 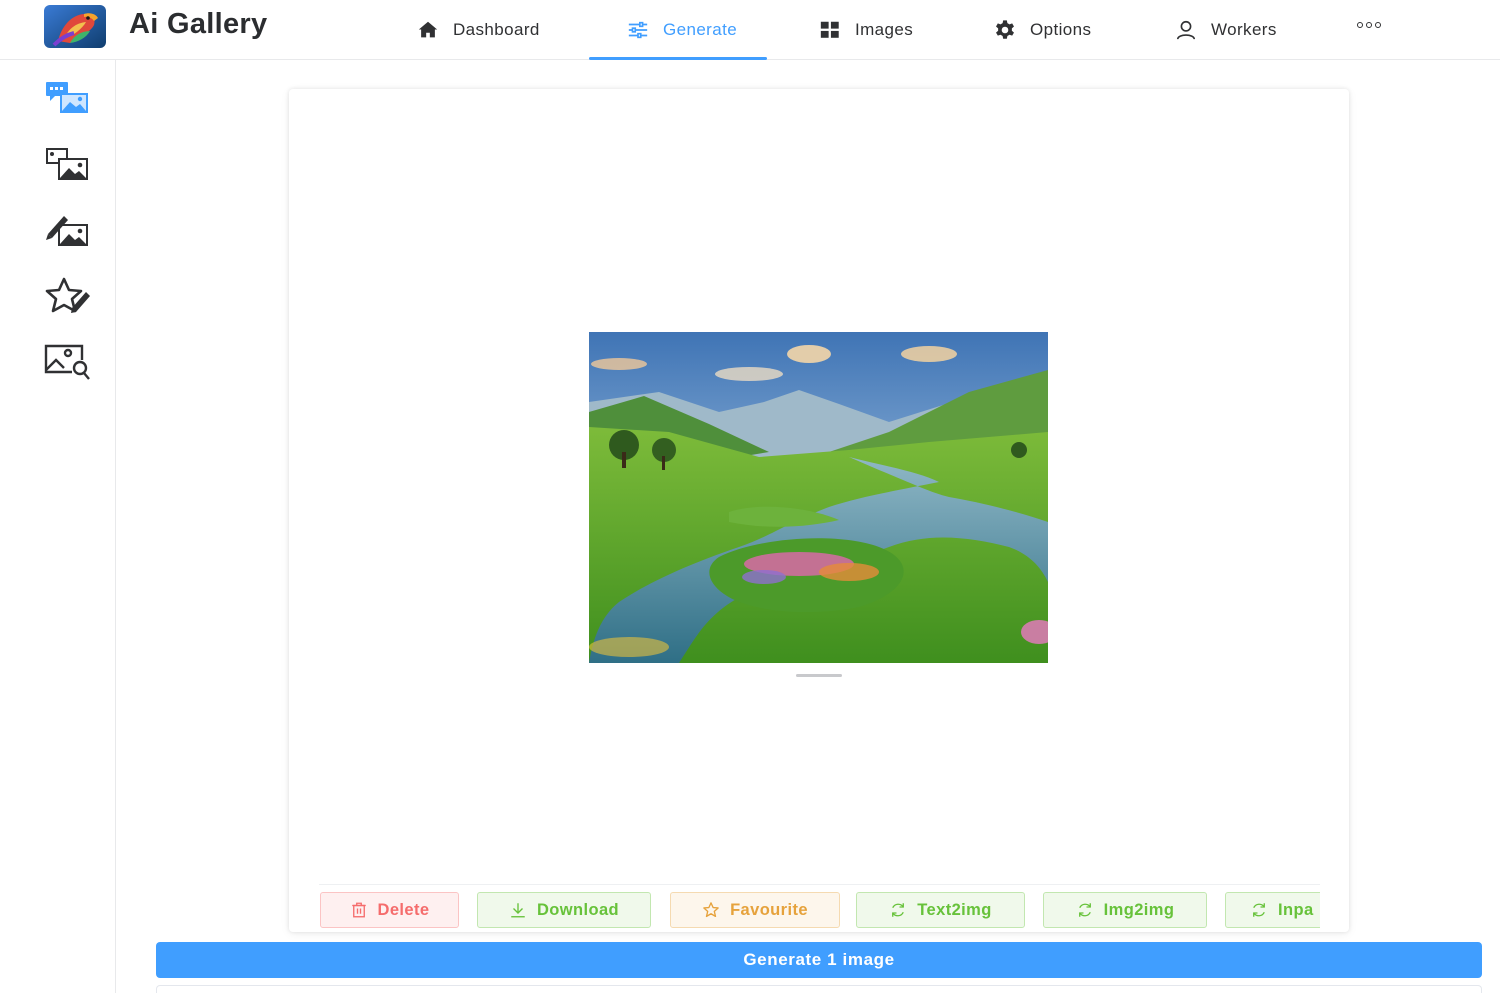 What do you see at coordinates (1186, 30) in the screenshot?
I see `user-icon` at bounding box center [1186, 30].